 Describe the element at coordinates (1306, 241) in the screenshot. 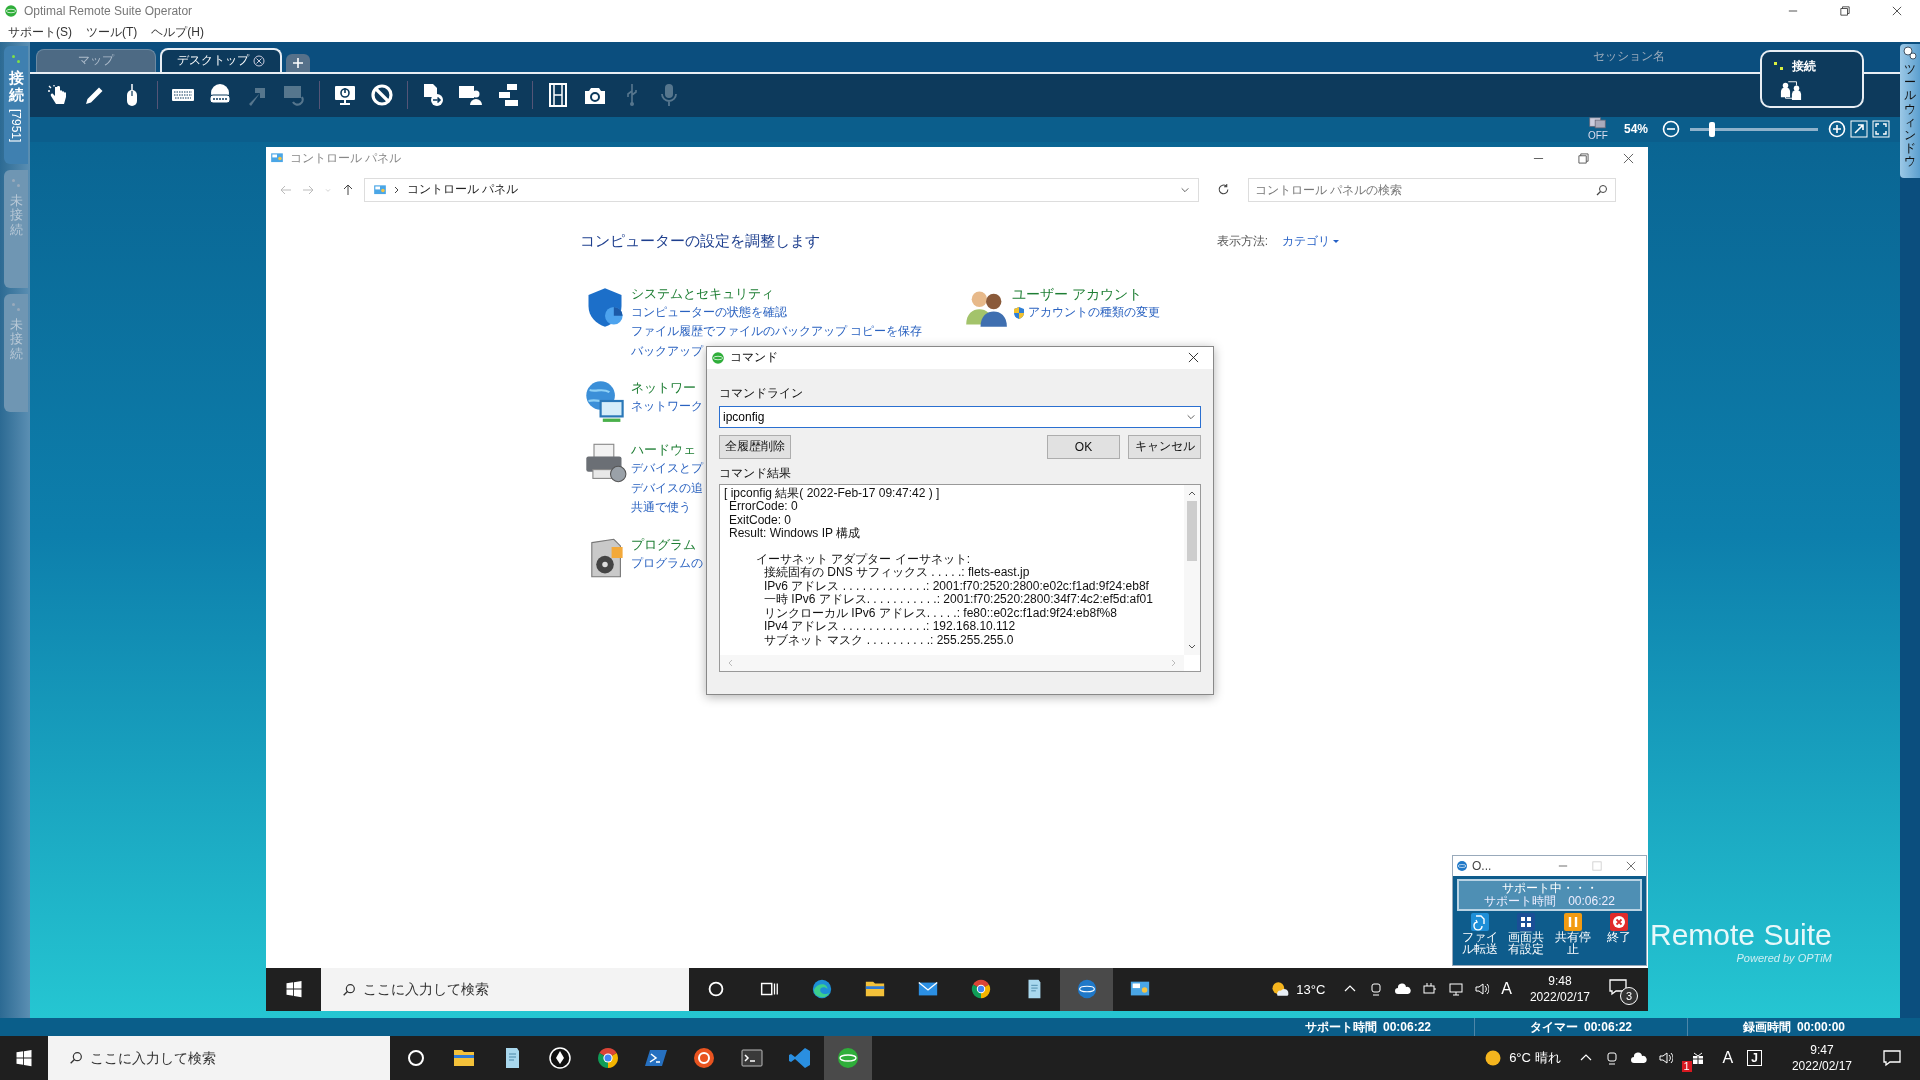

I see `view-by-dropdown: カテゴリ` at that location.